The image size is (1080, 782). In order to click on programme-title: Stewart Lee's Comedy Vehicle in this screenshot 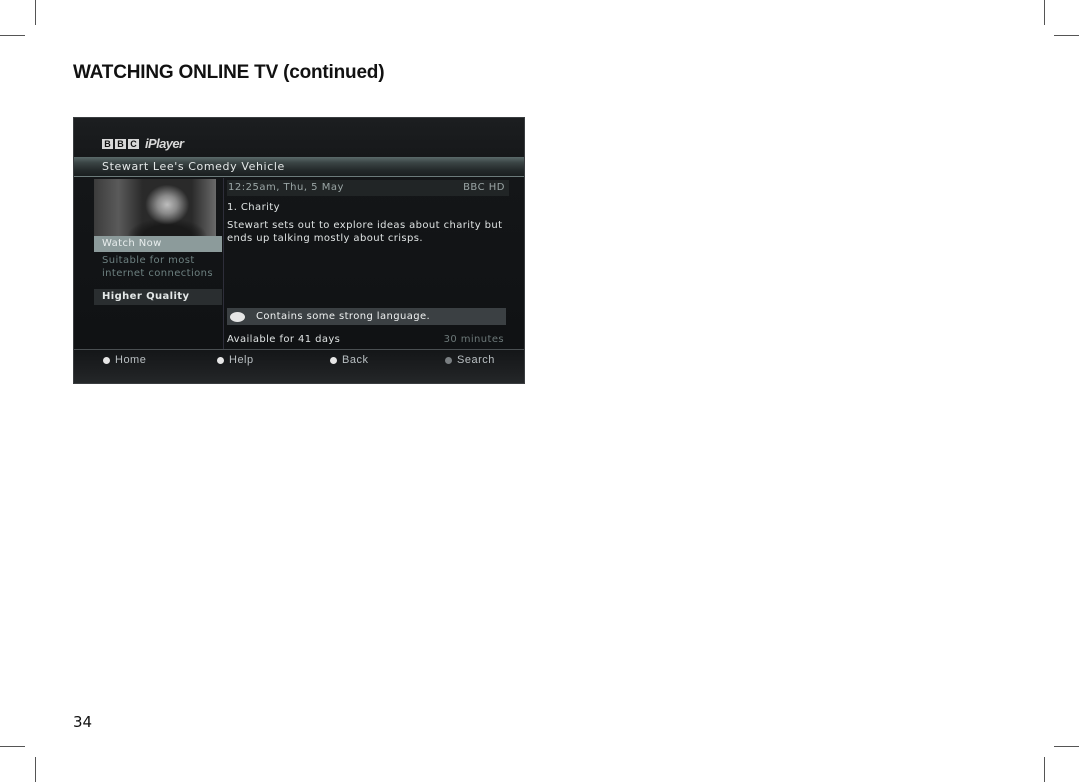, I will do `click(193, 166)`.